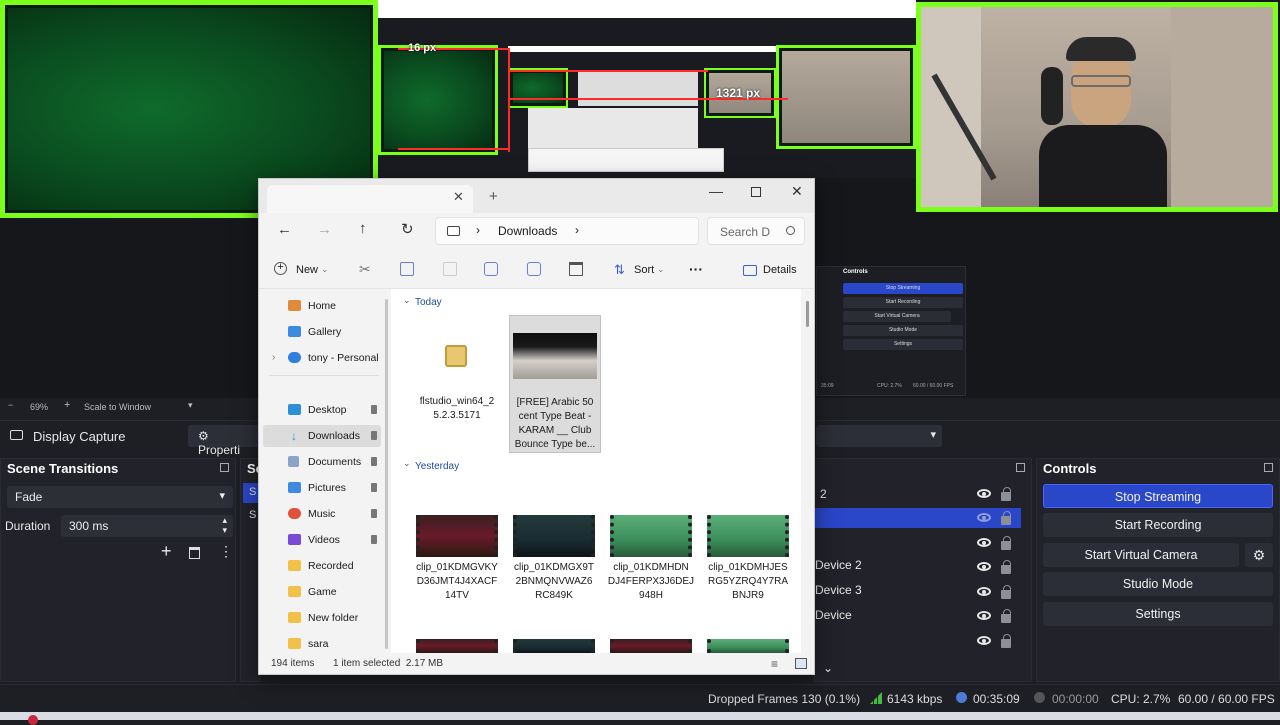  Describe the element at coordinates (322, 514) in the screenshot. I see `nav-music: Music` at that location.